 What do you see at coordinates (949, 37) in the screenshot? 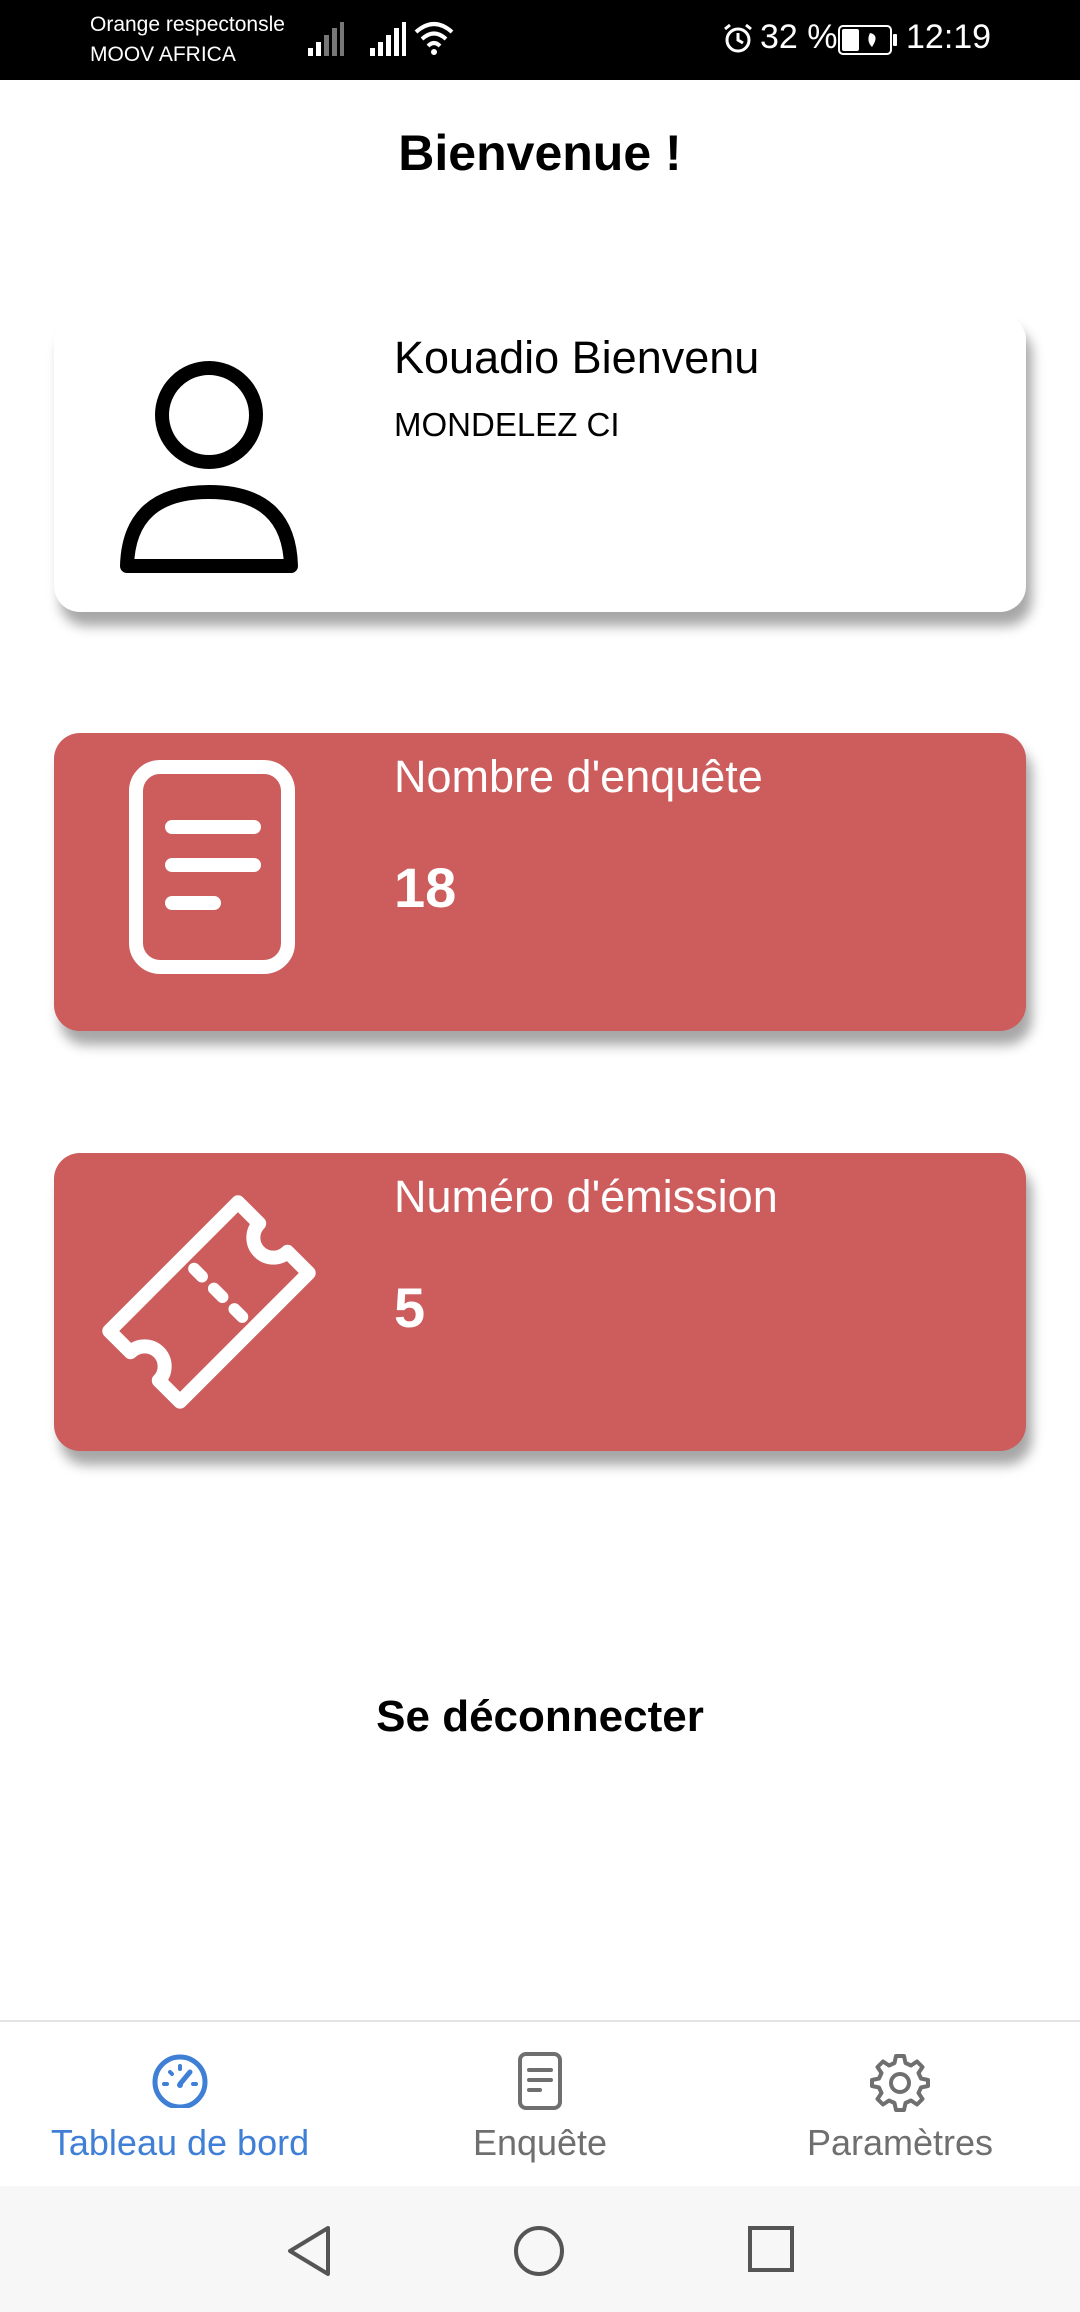
I see `clock: 12:19` at bounding box center [949, 37].